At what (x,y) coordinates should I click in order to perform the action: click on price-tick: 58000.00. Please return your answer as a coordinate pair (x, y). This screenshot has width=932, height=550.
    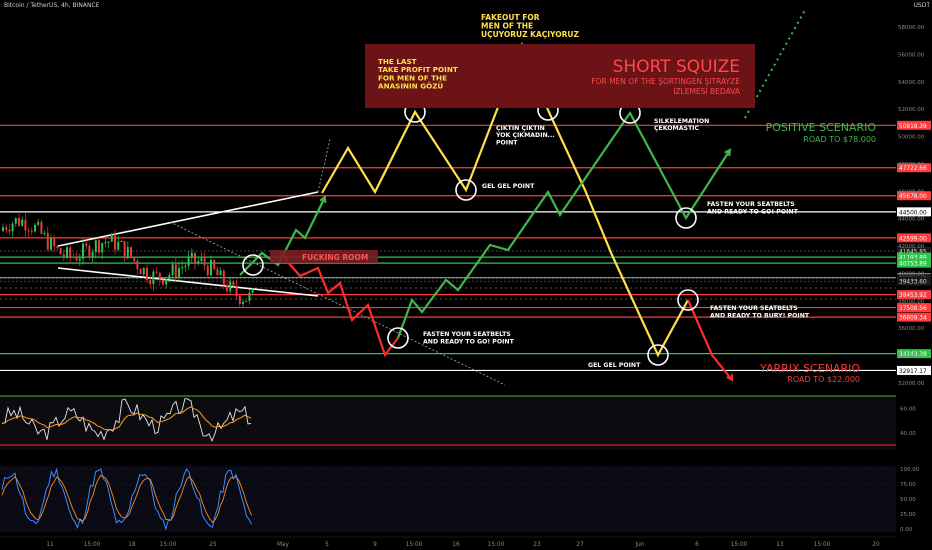
    Looking at the image, I should click on (911, 28).